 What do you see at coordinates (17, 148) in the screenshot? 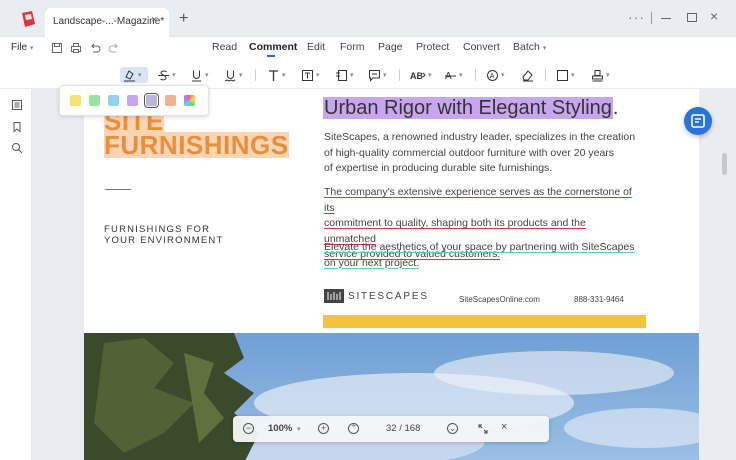
I see `search-icon` at bounding box center [17, 148].